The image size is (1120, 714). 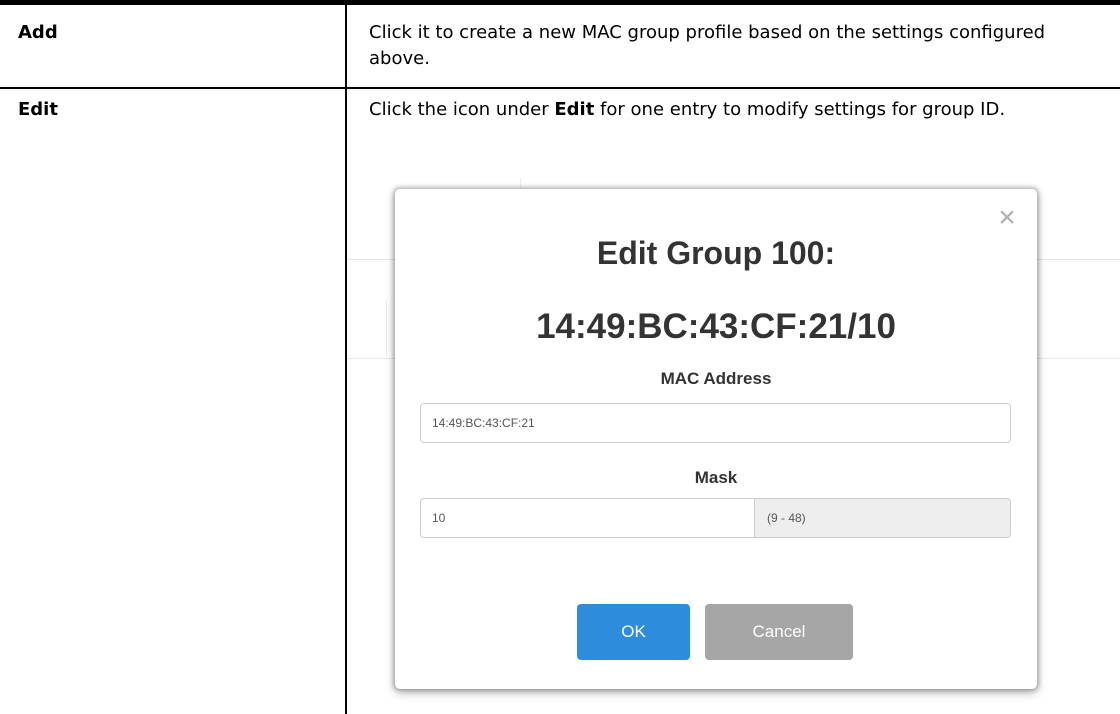 I want to click on table-top-rule, so click(x=560, y=2).